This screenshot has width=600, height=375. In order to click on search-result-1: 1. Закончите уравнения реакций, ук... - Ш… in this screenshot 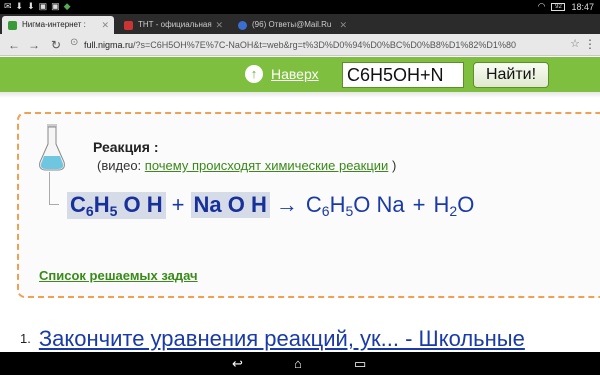, I will do `click(272, 339)`.